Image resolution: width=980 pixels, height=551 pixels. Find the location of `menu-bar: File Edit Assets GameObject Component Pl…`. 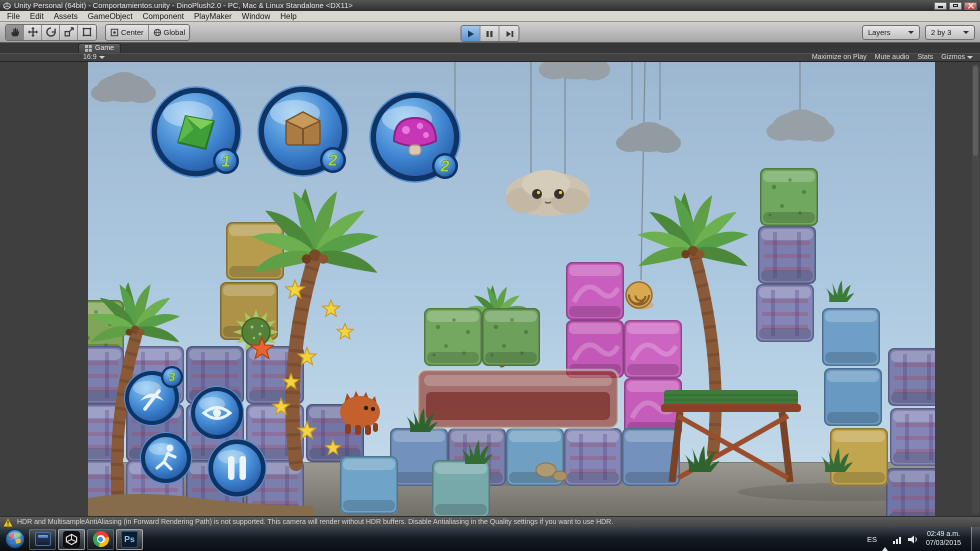

menu-bar: File Edit Assets GameObject Component Pl… is located at coordinates (490, 16).